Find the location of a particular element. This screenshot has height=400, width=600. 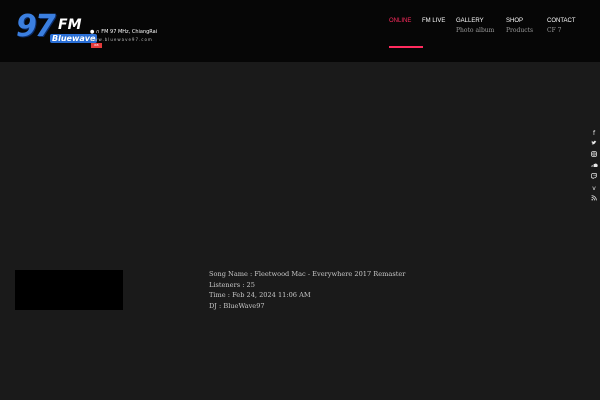

headphones-icon: ∩ is located at coordinates (97, 32).